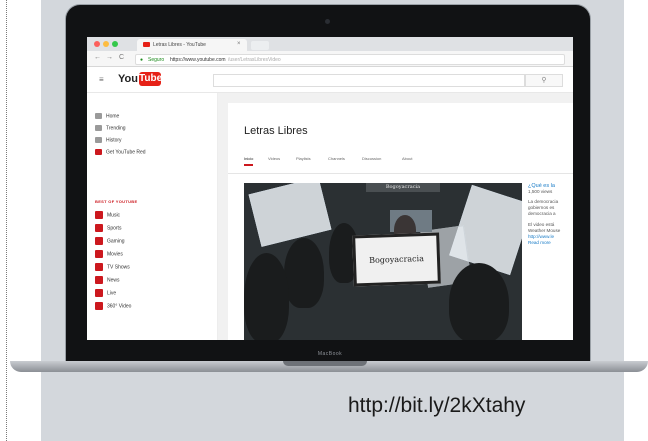 This screenshot has width=648, height=441. Describe the element at coordinates (274, 158) in the screenshot. I see `tab-videos: Videos` at that location.